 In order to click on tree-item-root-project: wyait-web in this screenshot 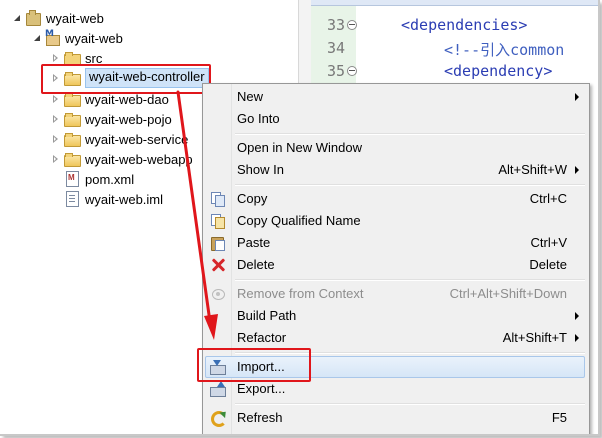, I will do `click(58, 18)`.